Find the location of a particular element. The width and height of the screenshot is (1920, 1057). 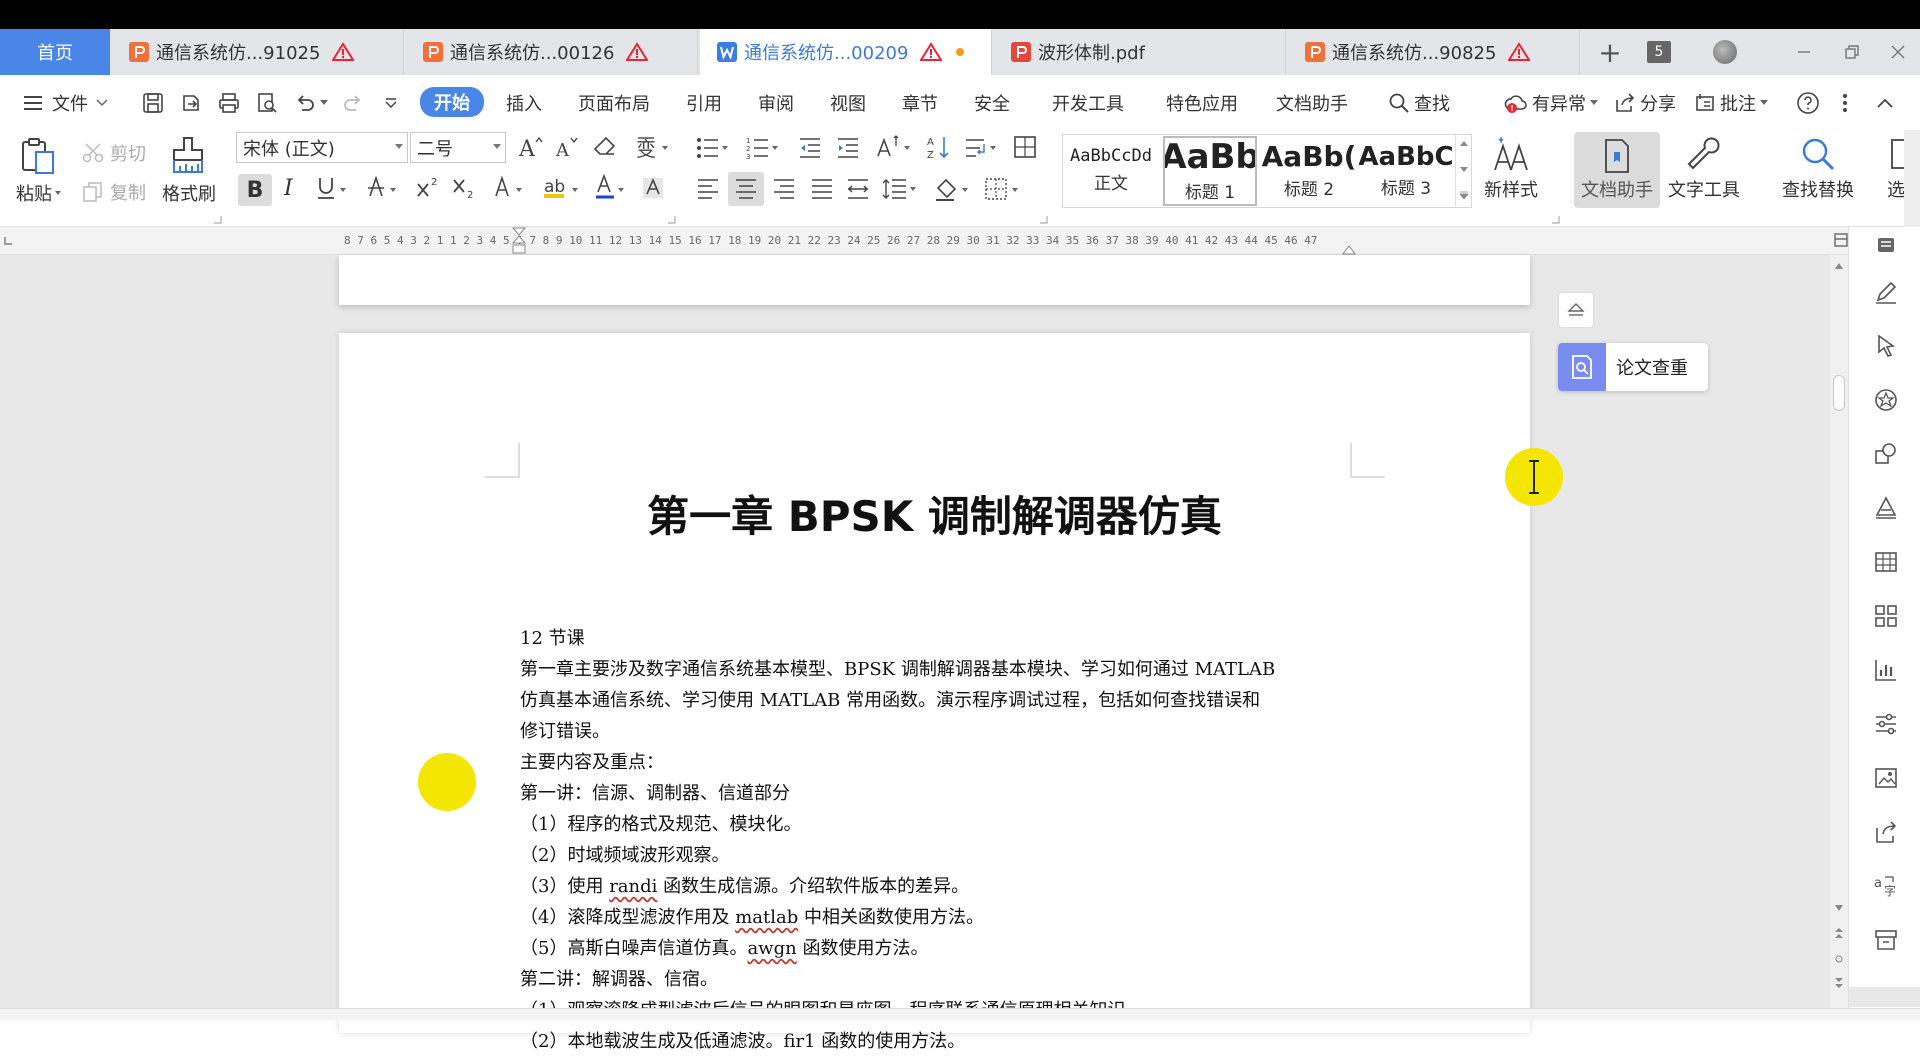

increase-indent-button is located at coordinates (848, 148).